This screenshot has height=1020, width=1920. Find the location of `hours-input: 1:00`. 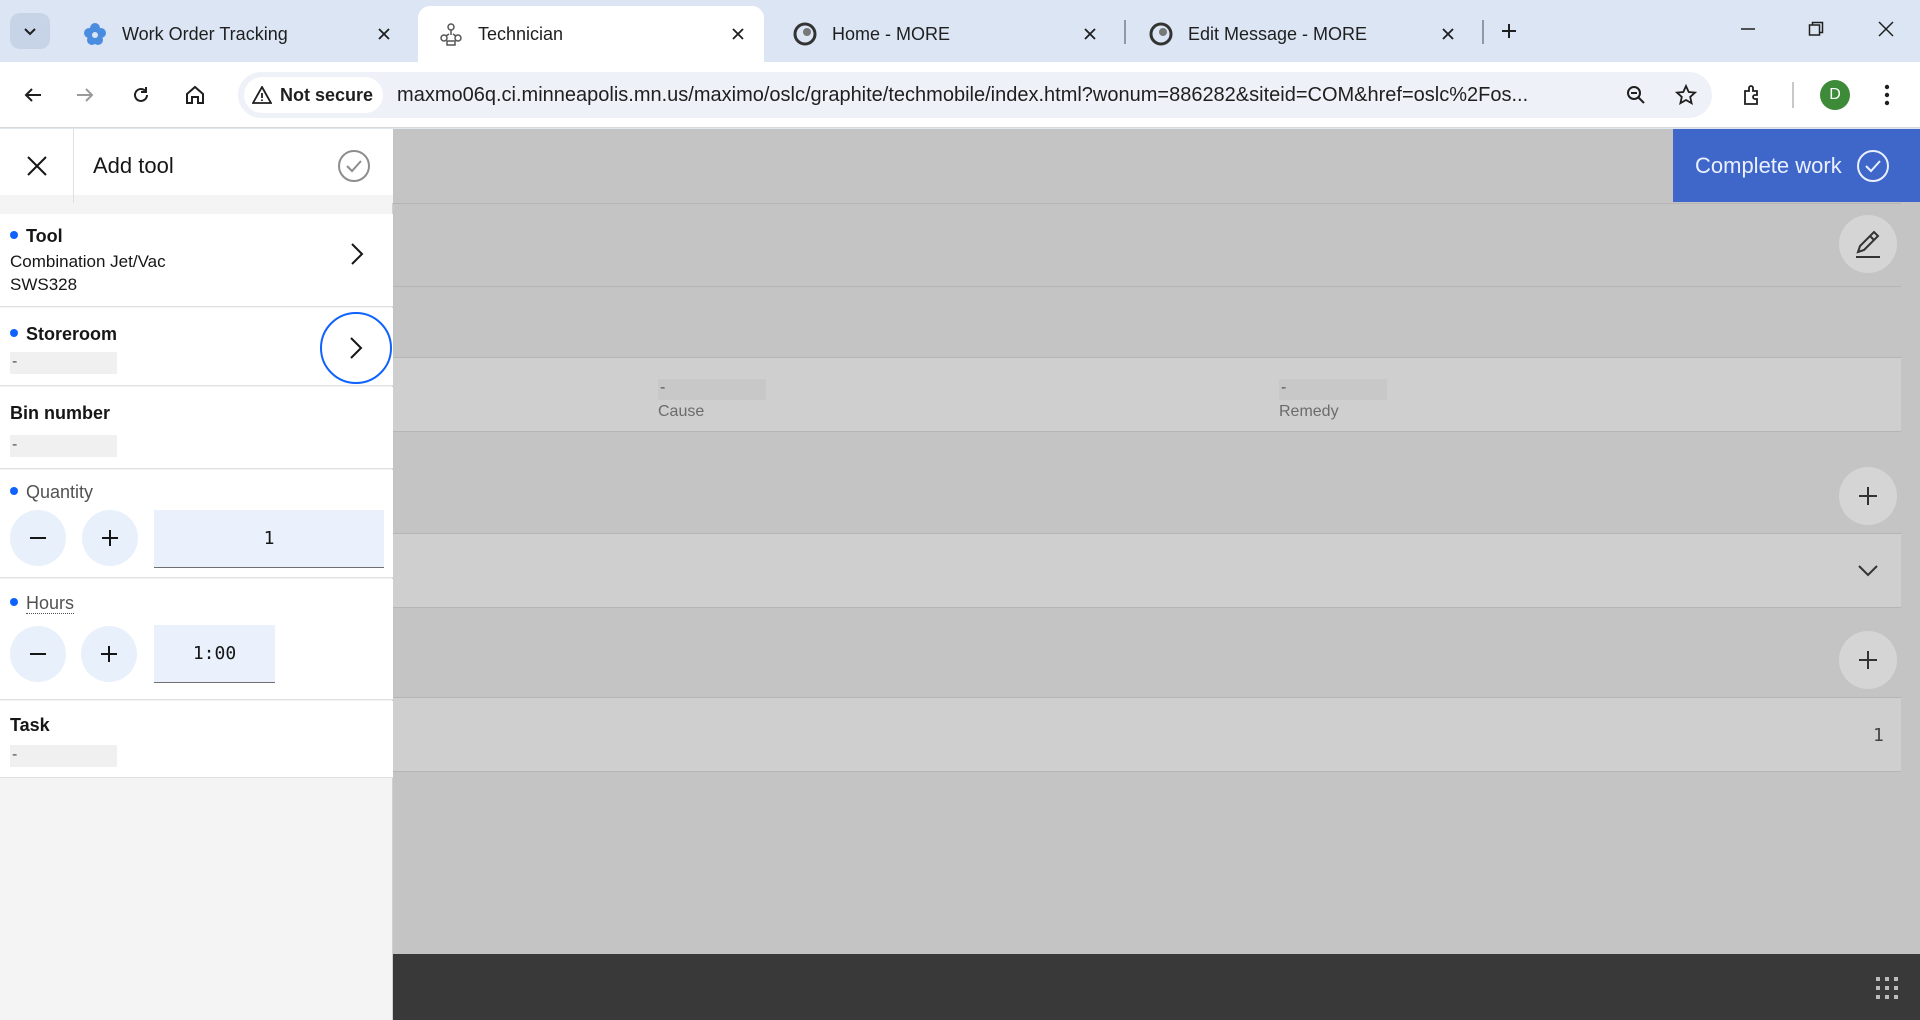

hours-input: 1:00 is located at coordinates (214, 654).